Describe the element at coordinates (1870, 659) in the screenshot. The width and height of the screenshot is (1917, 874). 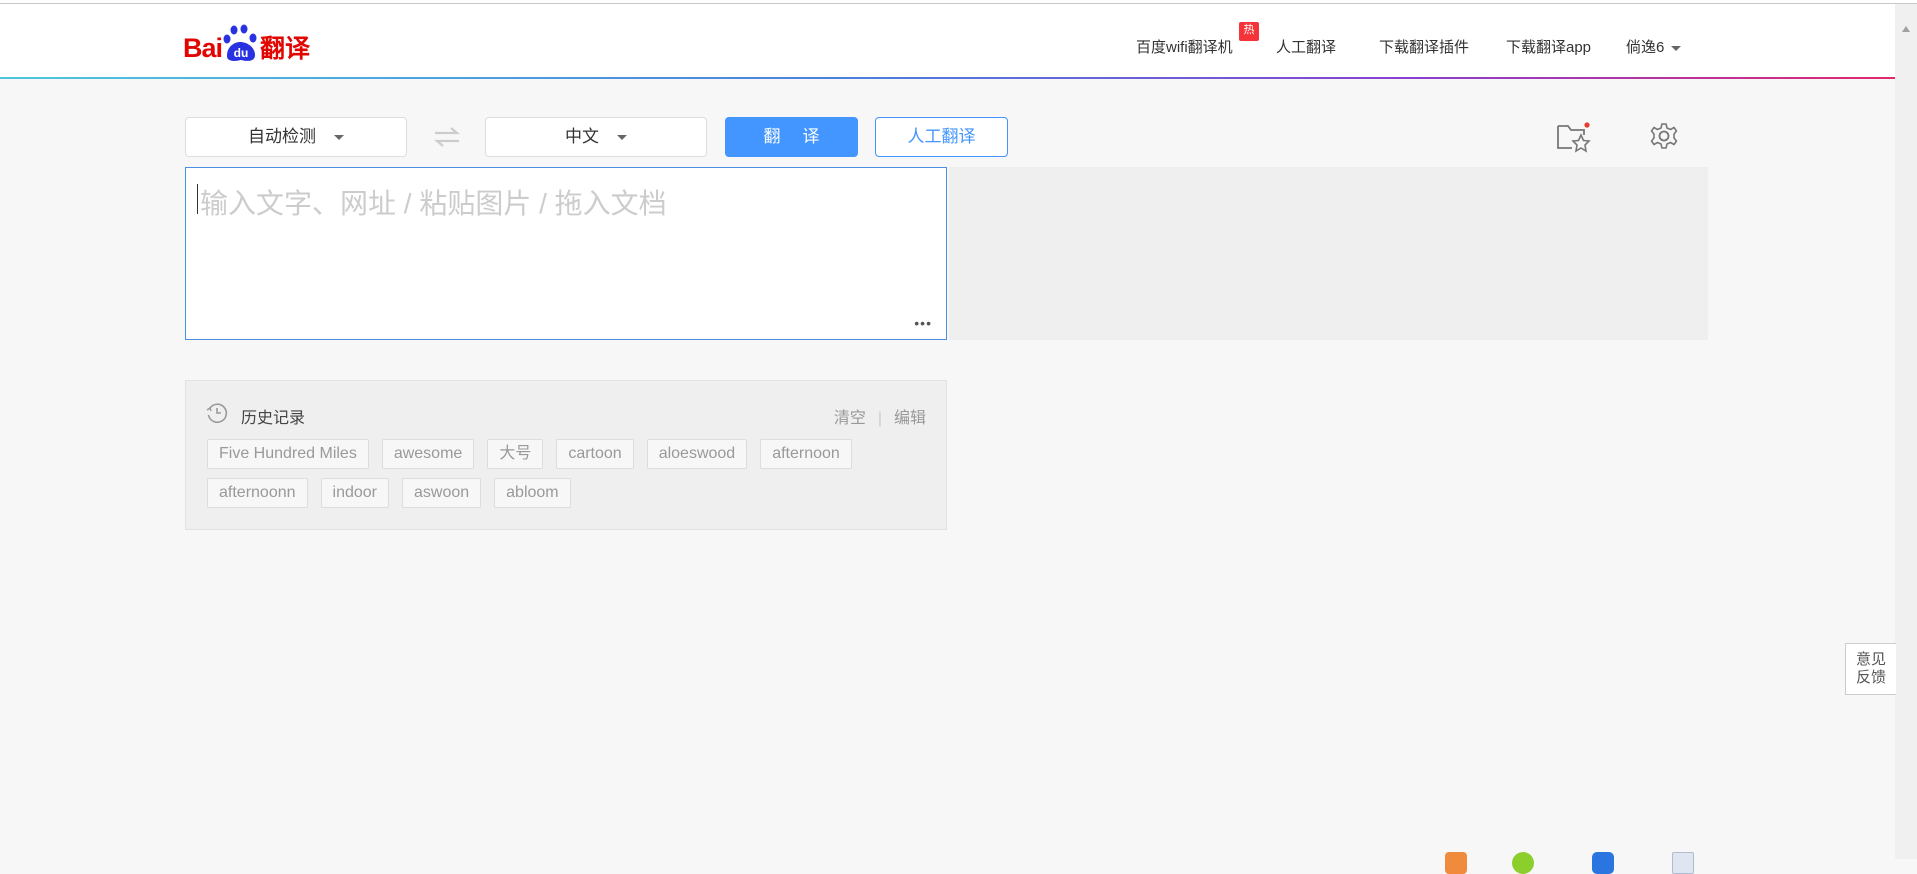
I see `feedback-line-1: 意见` at that location.